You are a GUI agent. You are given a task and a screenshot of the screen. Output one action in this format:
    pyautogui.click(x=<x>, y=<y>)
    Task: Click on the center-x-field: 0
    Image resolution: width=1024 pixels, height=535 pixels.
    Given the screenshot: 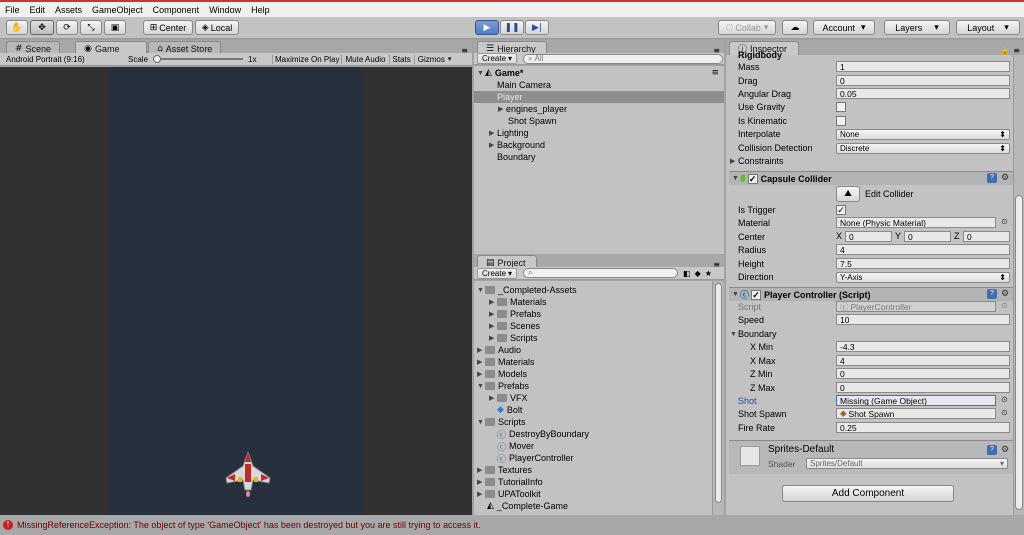 What is the action you would take?
    pyautogui.click(x=868, y=236)
    